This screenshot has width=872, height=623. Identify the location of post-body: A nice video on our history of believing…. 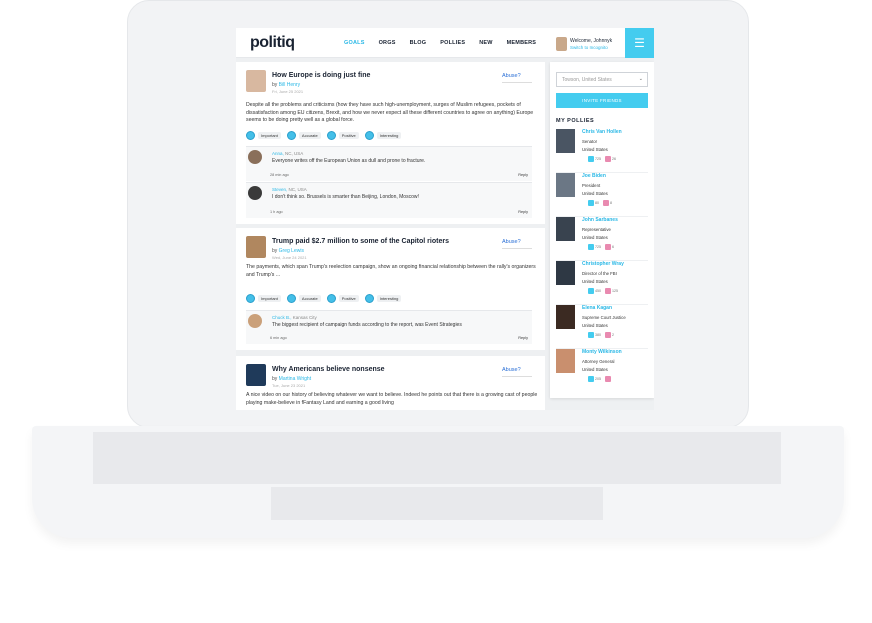
(392, 399).